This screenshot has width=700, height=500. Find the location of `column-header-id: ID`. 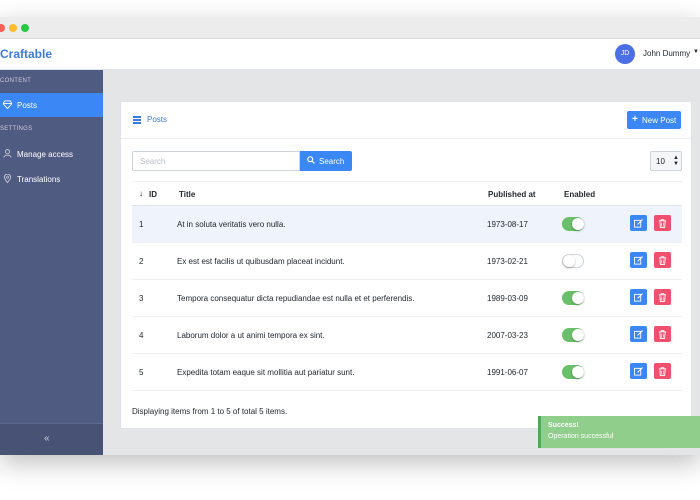

column-header-id: ID is located at coordinates (153, 194).